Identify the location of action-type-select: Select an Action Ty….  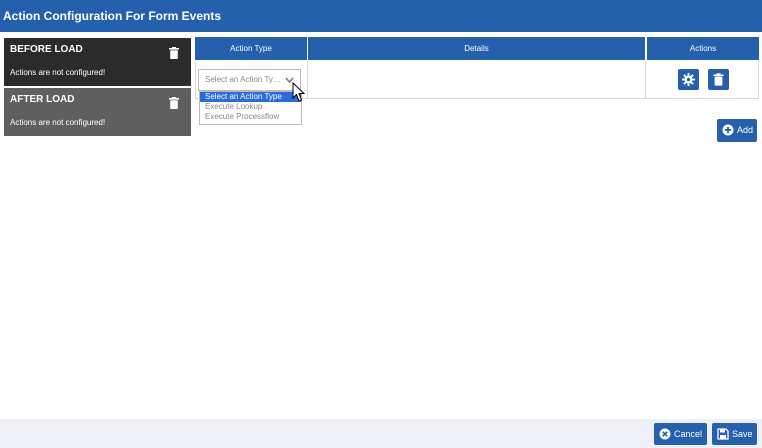
(249, 80).